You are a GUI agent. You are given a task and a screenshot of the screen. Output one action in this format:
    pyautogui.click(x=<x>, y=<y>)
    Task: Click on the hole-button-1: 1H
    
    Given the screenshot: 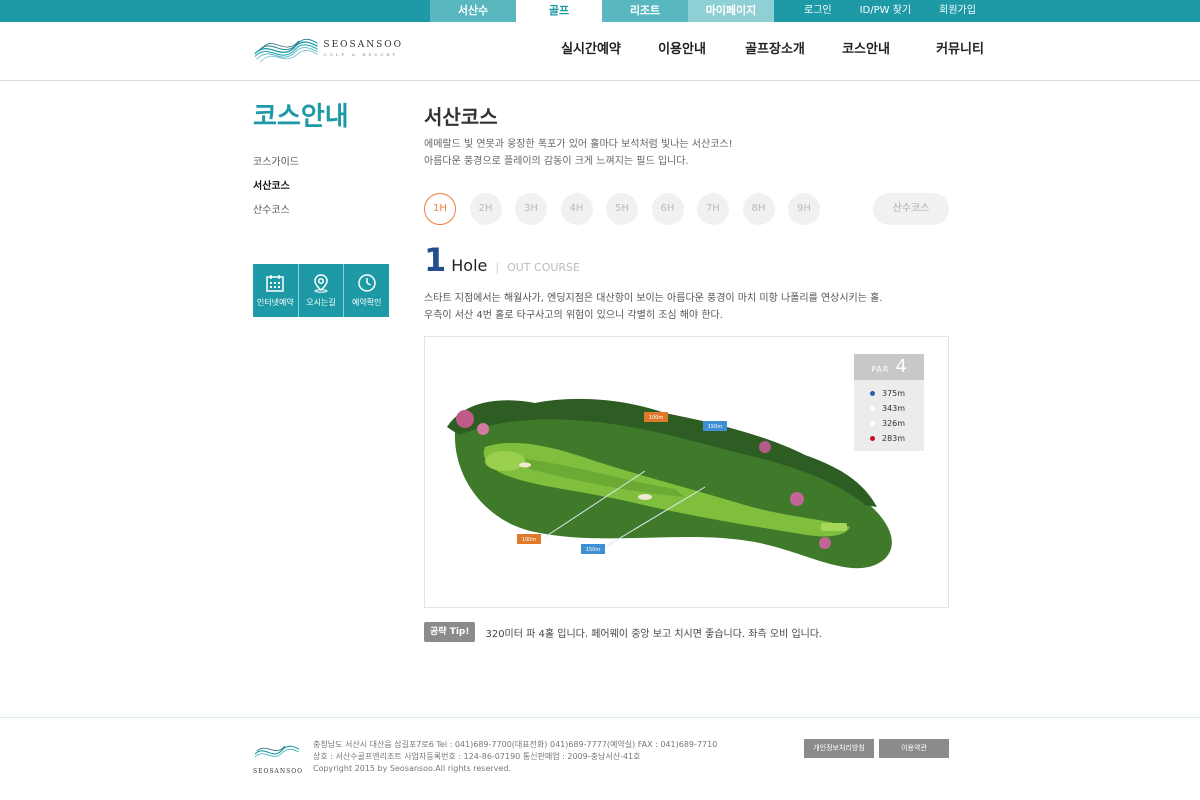 What is the action you would take?
    pyautogui.click(x=440, y=209)
    